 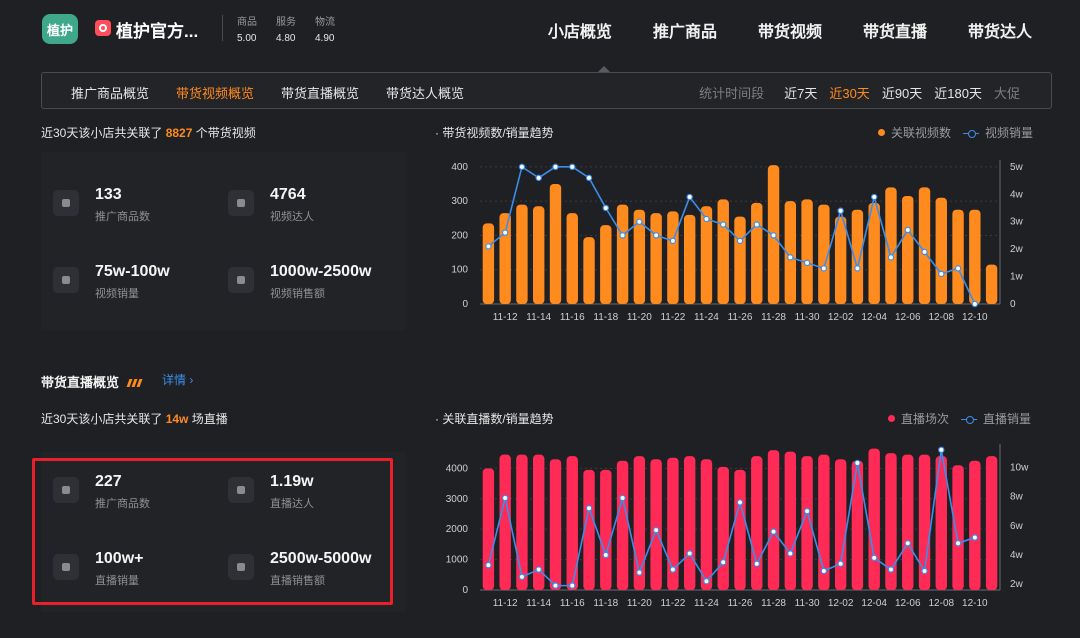 What do you see at coordinates (425, 92) in the screenshot?
I see `tab-creator-overview: 带货达人概览` at bounding box center [425, 92].